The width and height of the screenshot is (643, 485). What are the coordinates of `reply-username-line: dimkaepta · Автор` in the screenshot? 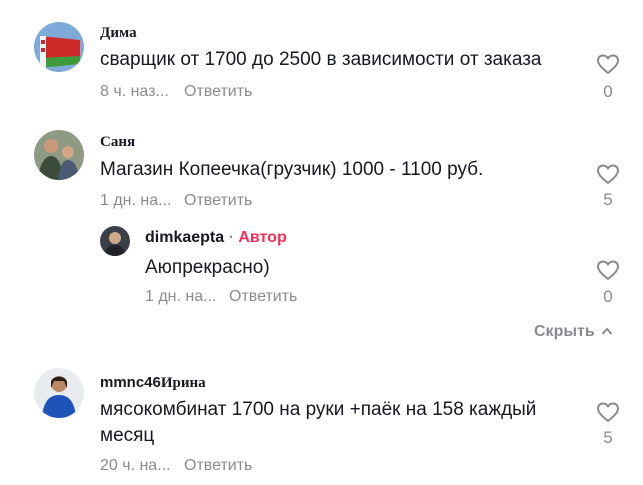 It's located at (216, 238).